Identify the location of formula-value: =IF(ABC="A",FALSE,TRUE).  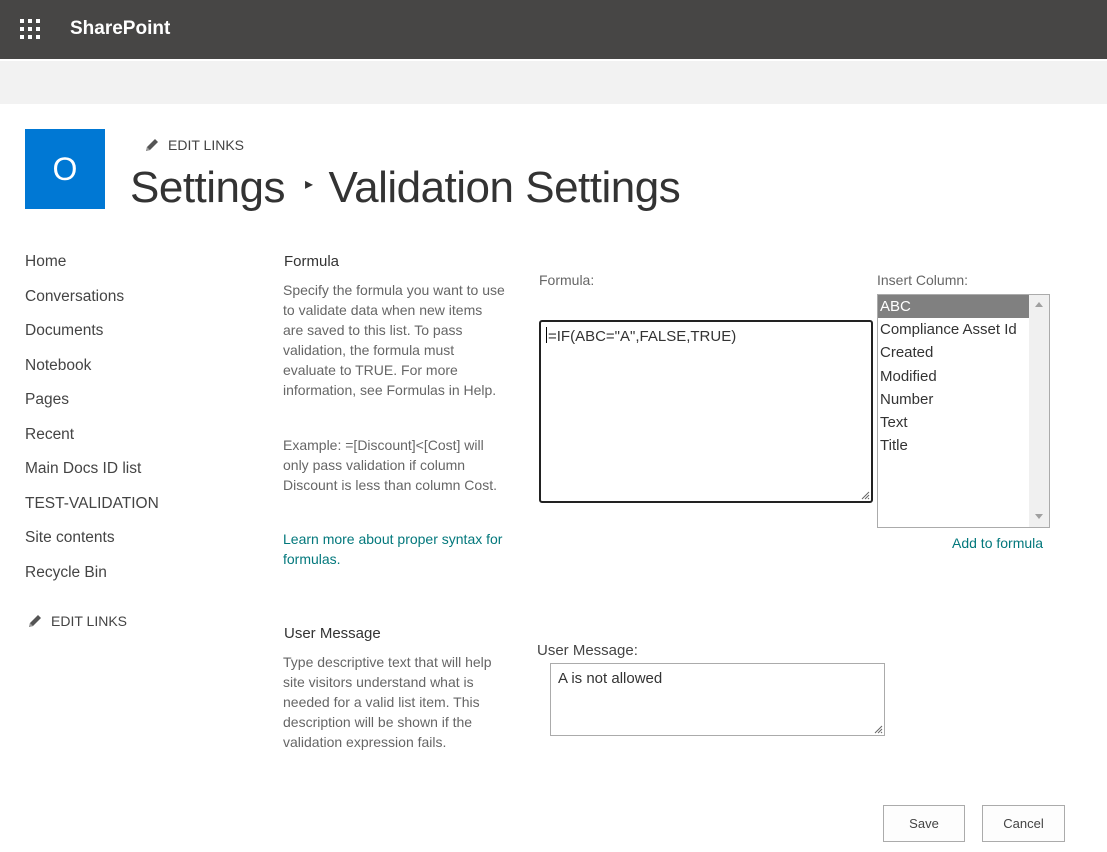
(642, 336).